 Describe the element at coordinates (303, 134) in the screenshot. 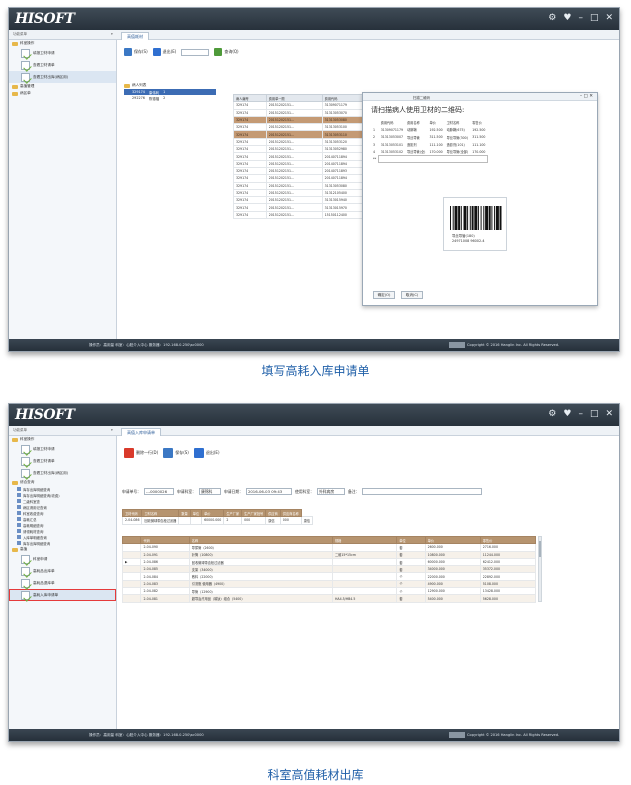

I see `table-row: 329174 20151202151... 31313053110` at that location.